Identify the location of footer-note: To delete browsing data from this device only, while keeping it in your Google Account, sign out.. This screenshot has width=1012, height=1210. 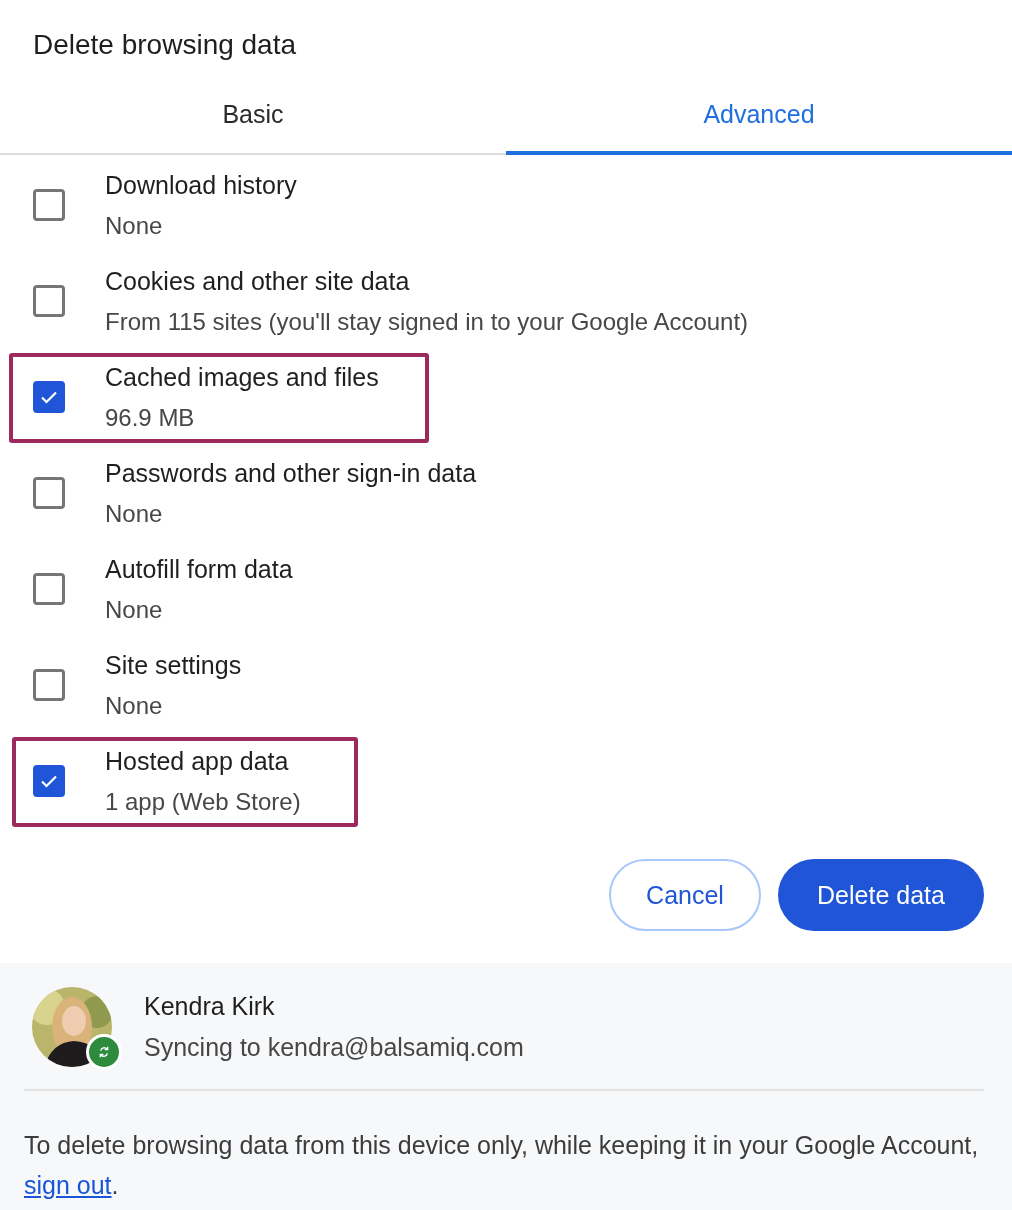
(502, 1165).